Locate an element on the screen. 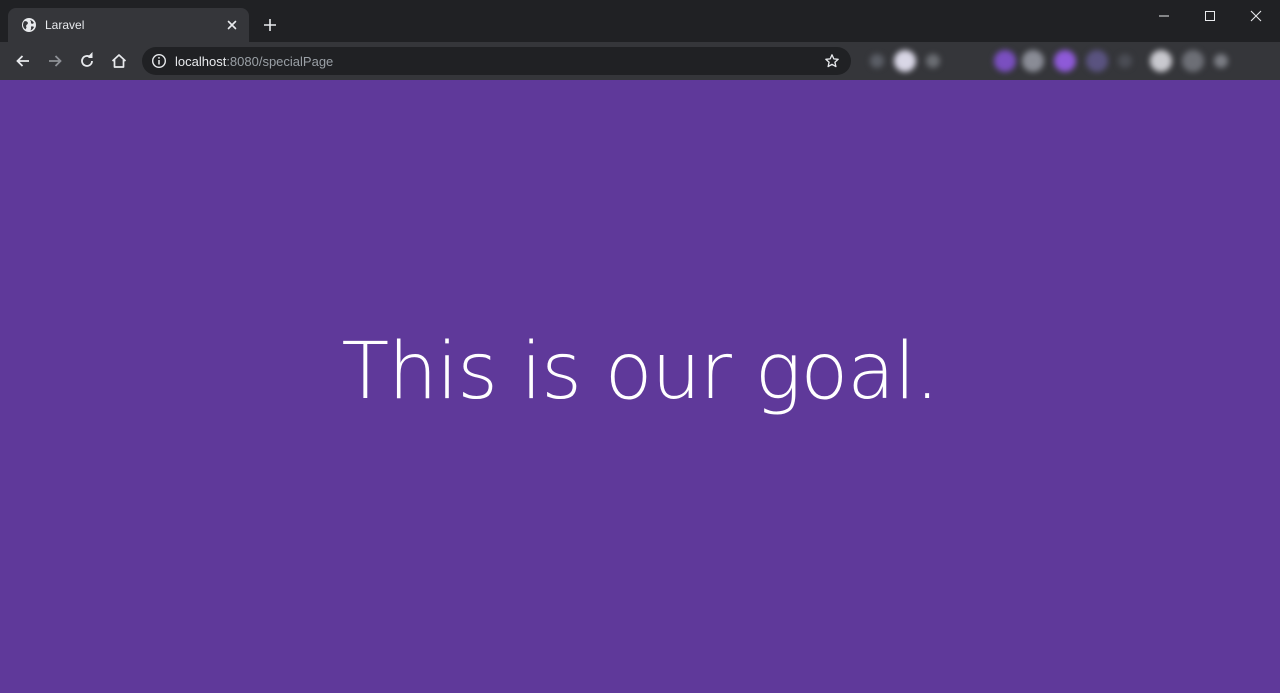 The width and height of the screenshot is (1280, 693). maximize-button is located at coordinates (1210, 16).